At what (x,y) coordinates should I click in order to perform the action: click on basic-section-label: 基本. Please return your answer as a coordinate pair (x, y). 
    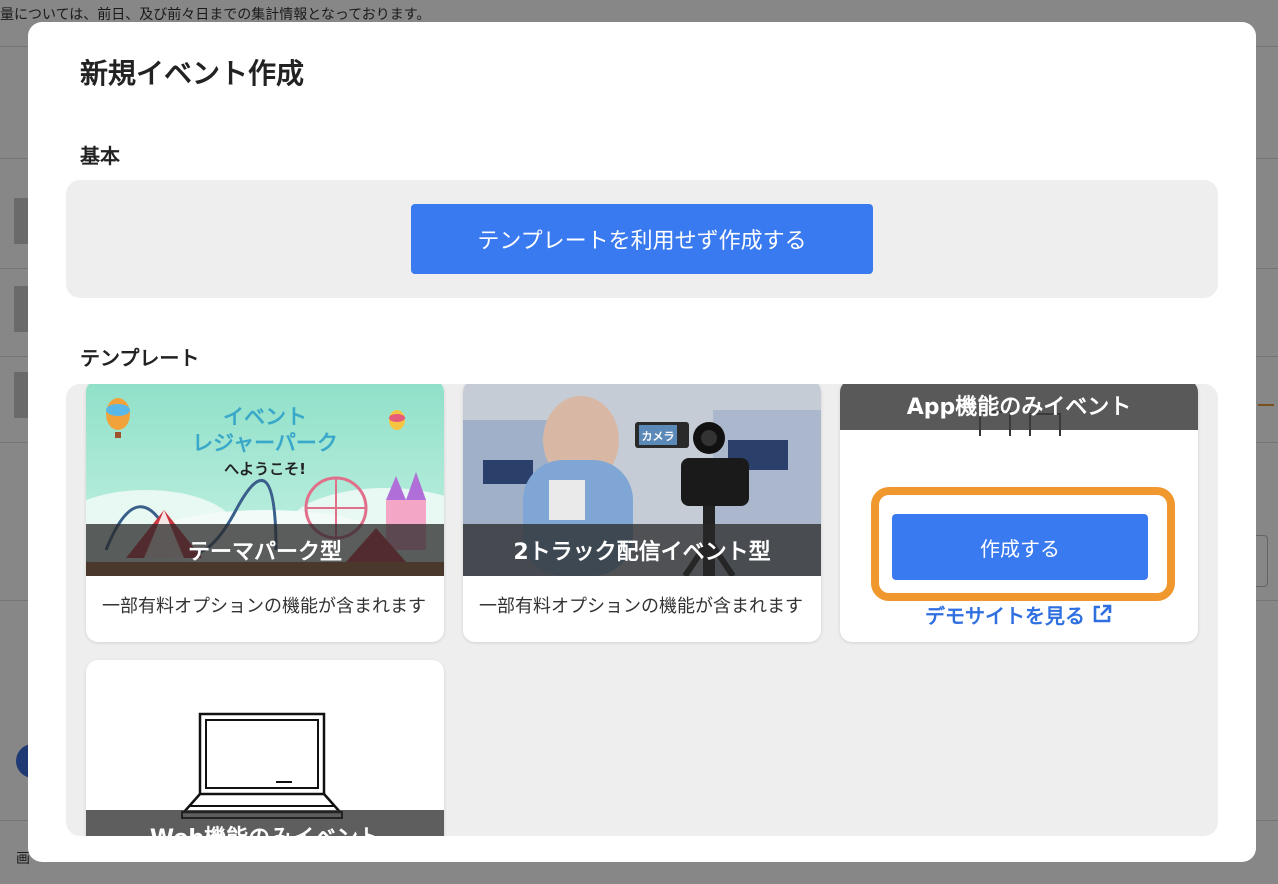
    Looking at the image, I should click on (100, 156).